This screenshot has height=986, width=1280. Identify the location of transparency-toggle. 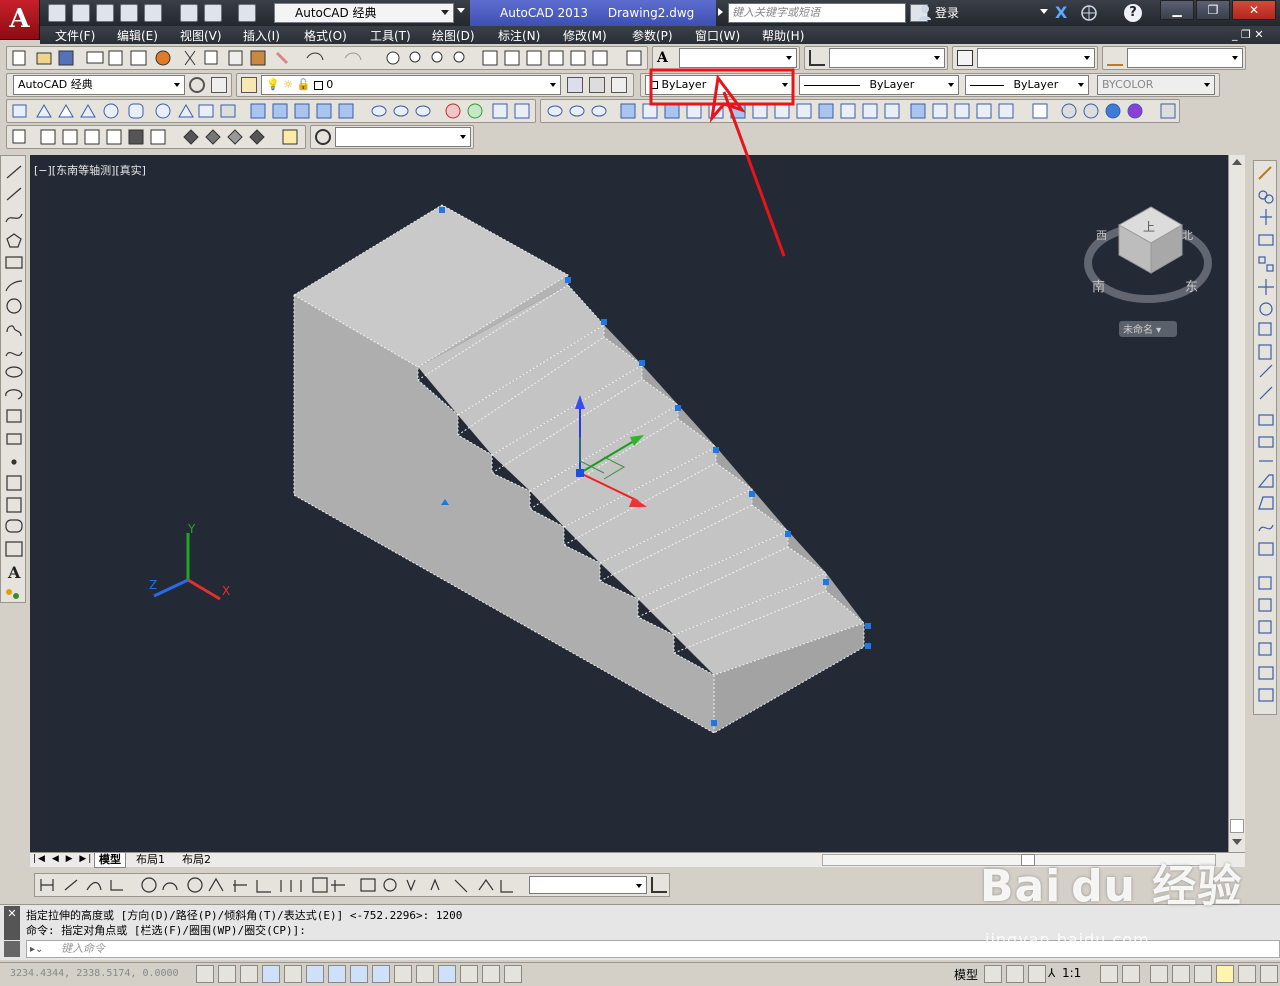
(447, 974).